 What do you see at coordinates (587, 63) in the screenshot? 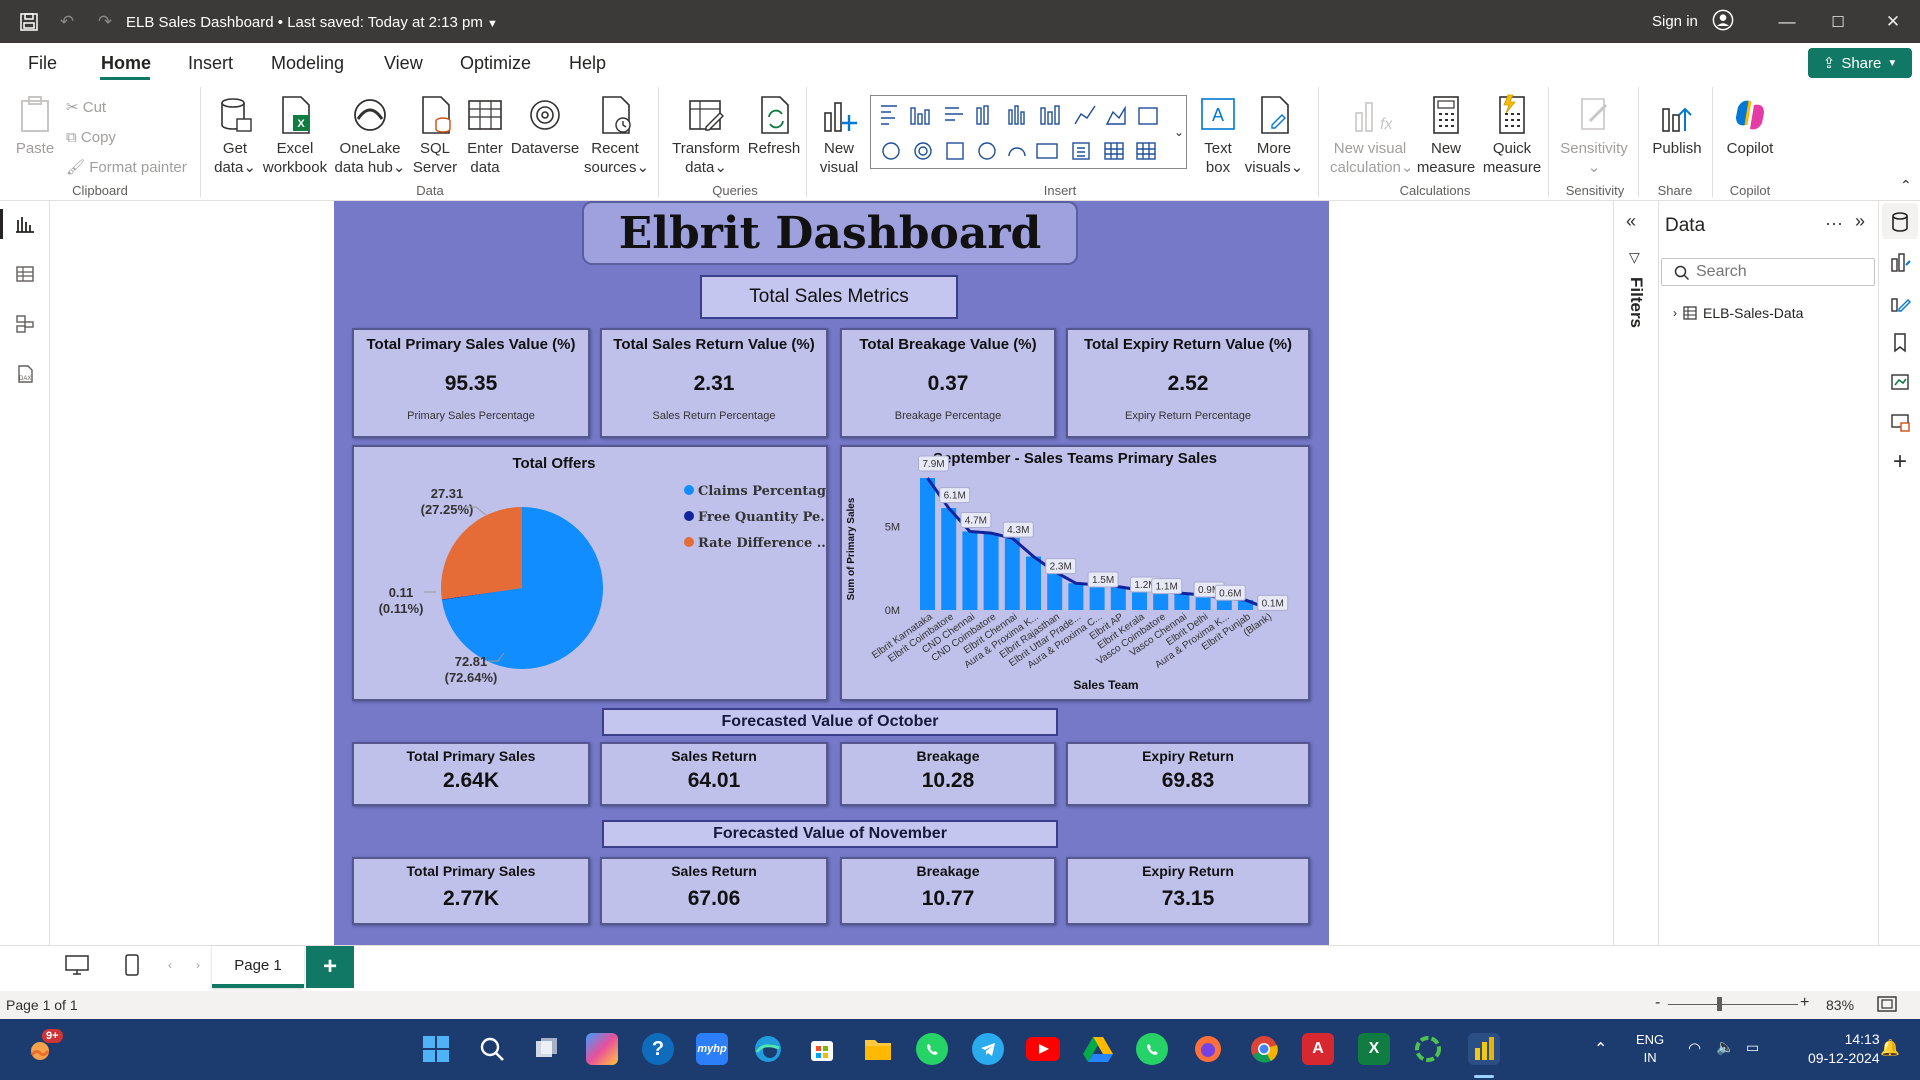
I see `menu-help: Help` at bounding box center [587, 63].